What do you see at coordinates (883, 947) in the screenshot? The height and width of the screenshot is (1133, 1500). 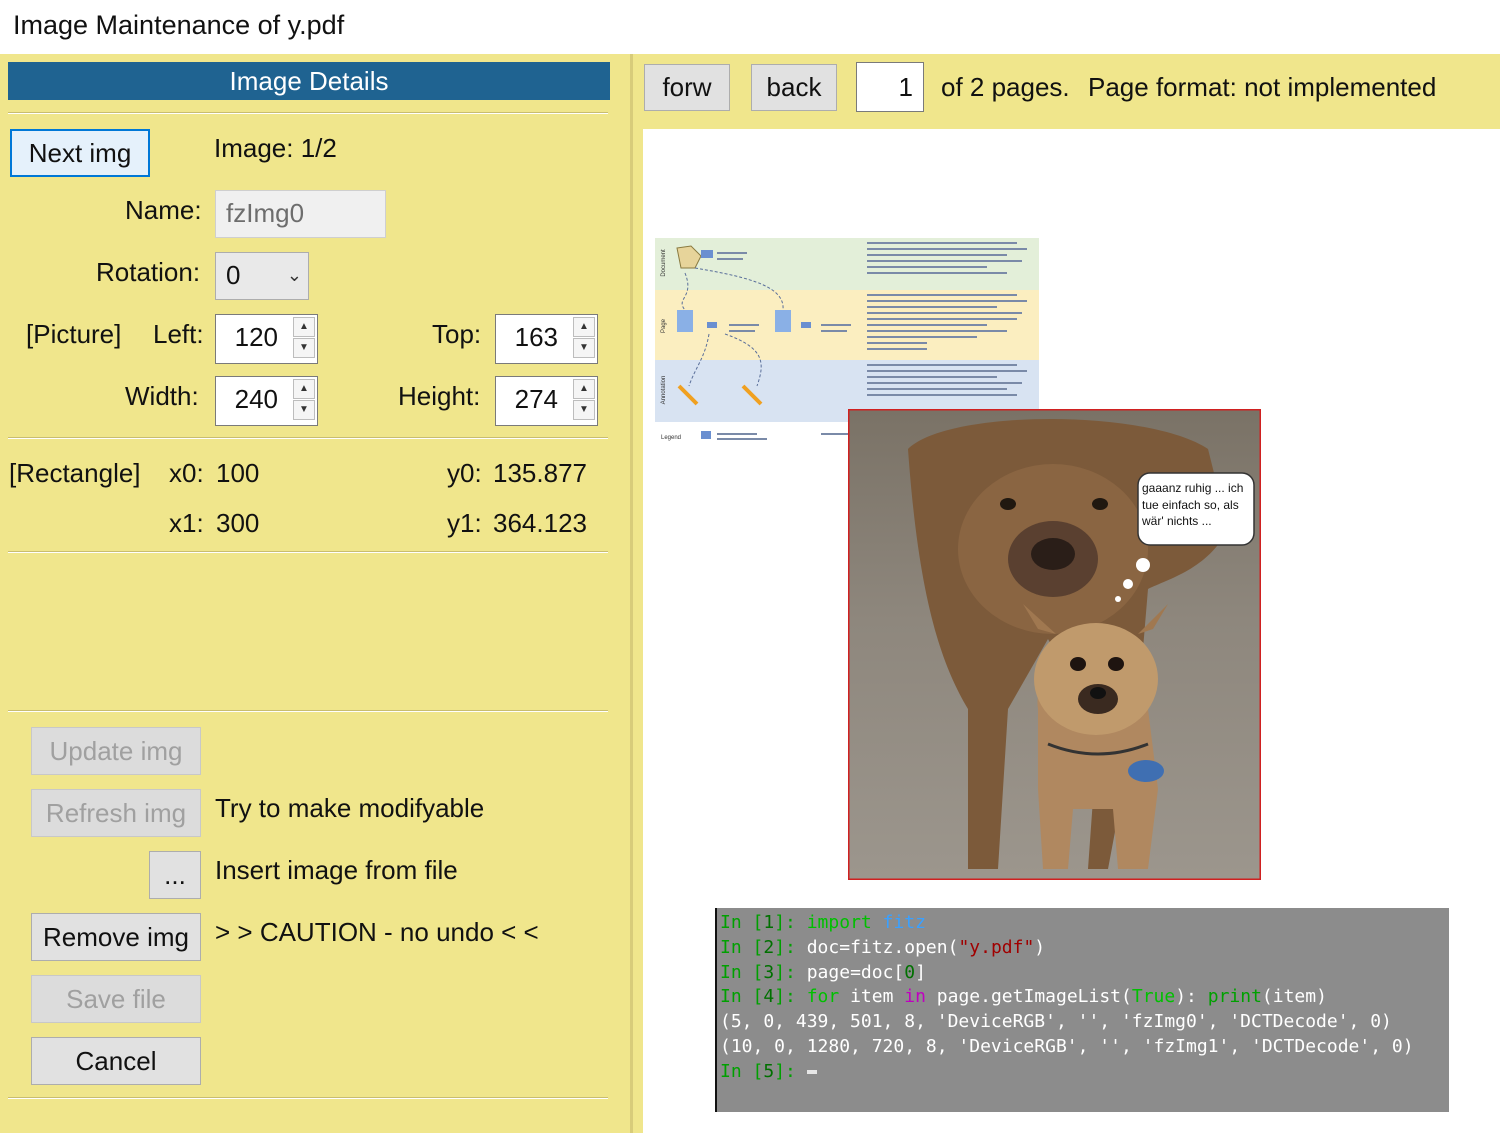 I see `console-line: In [2]: doc=fitz.open("y.pdf")` at bounding box center [883, 947].